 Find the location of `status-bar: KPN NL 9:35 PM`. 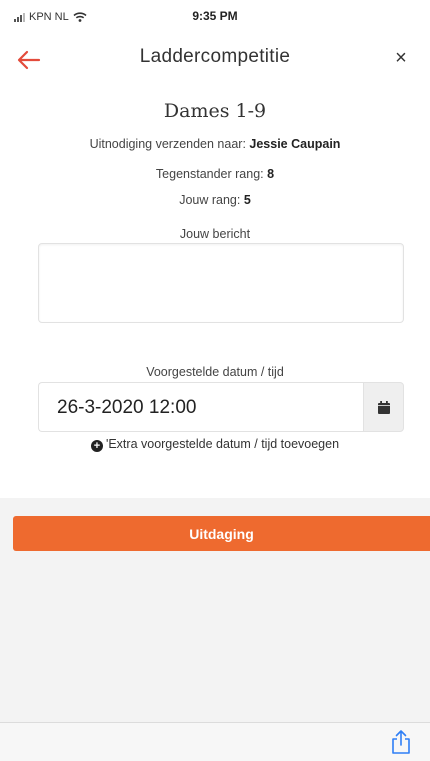

status-bar: KPN NL 9:35 PM is located at coordinates (215, 15).